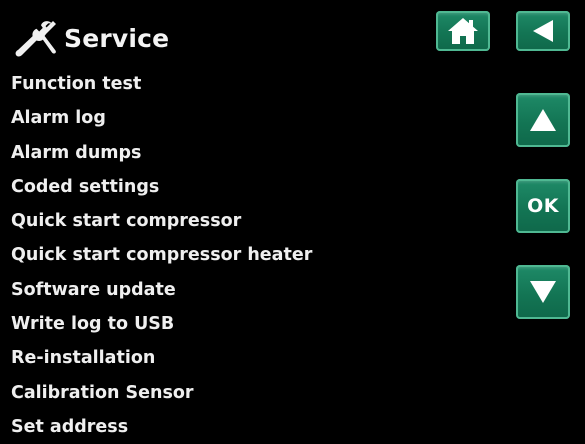  I want to click on scroll-up-button, so click(543, 120).